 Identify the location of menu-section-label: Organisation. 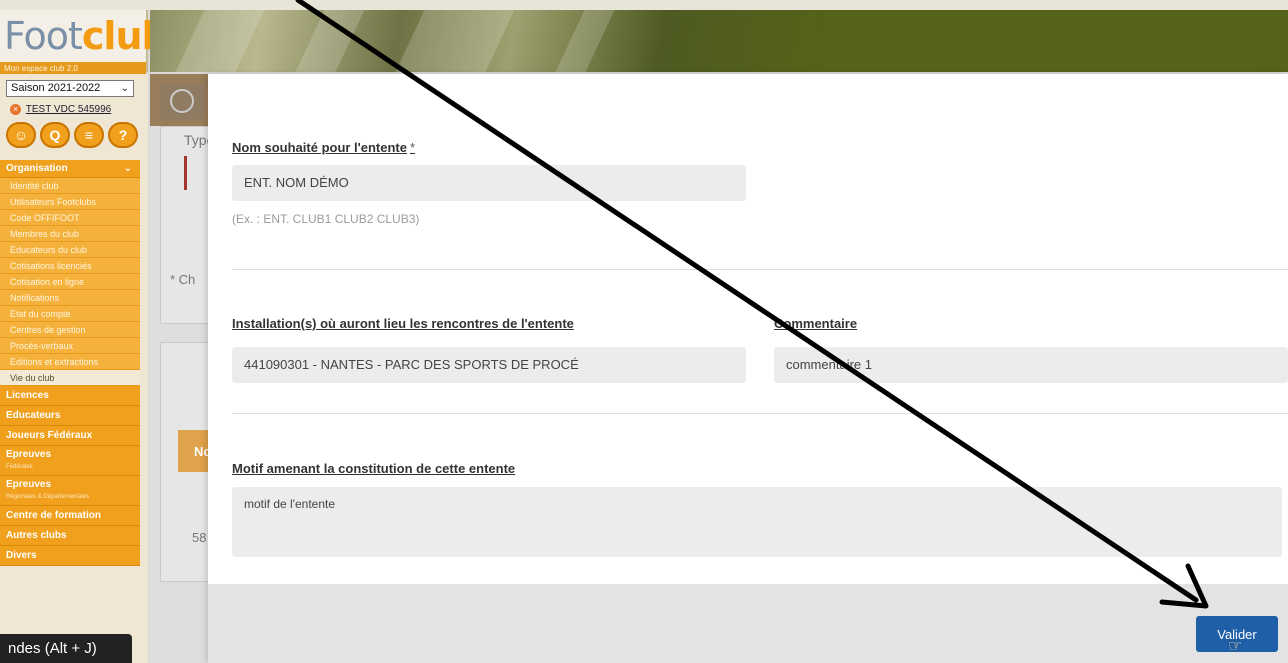
(37, 168).